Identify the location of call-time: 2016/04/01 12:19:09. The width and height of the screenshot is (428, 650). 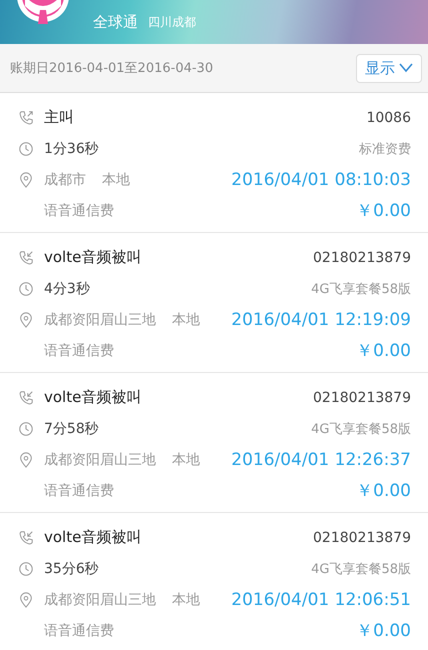
(321, 320).